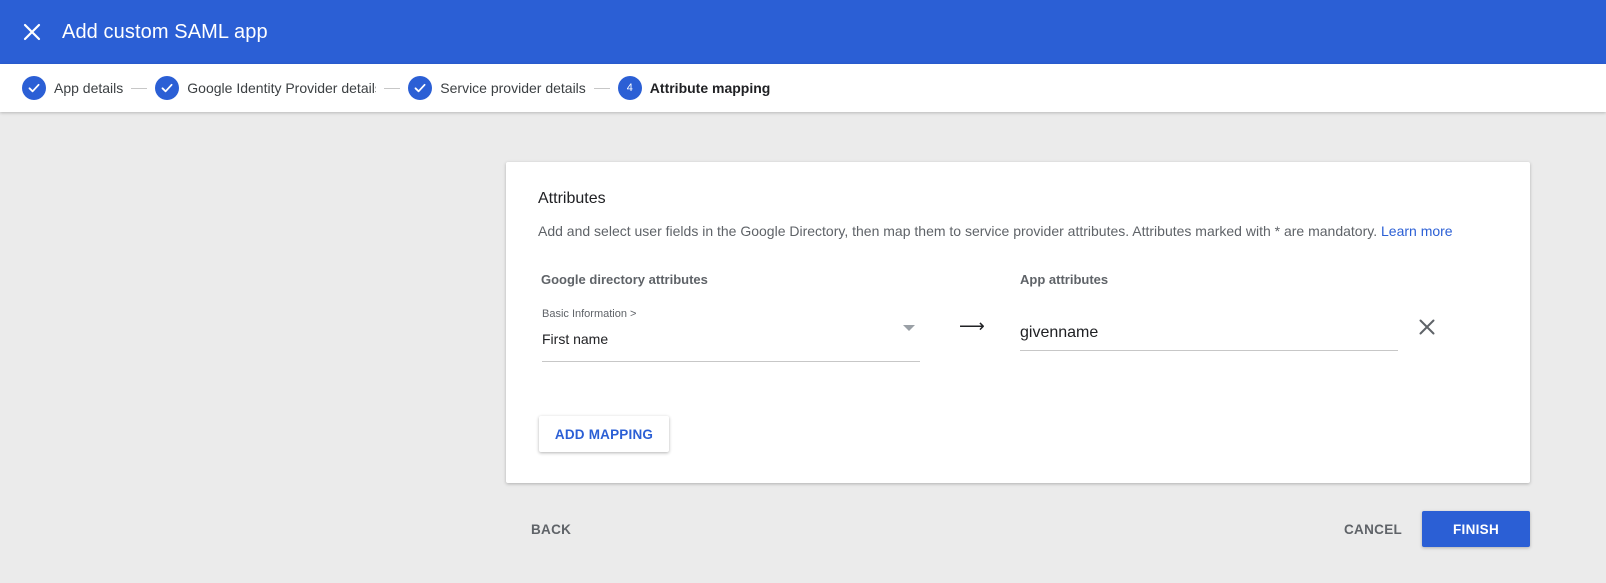 This screenshot has width=1606, height=583. Describe the element at coordinates (1209, 327) in the screenshot. I see `app-attribute-input` at that location.